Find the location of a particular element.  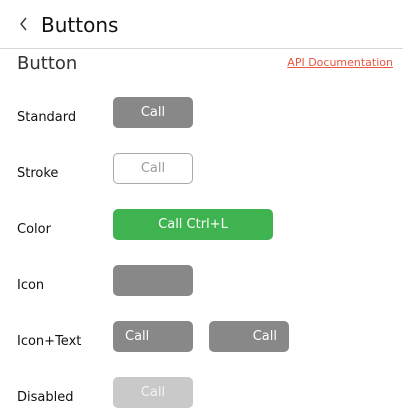

row-label-disabled: Disabled is located at coordinates (45, 397).